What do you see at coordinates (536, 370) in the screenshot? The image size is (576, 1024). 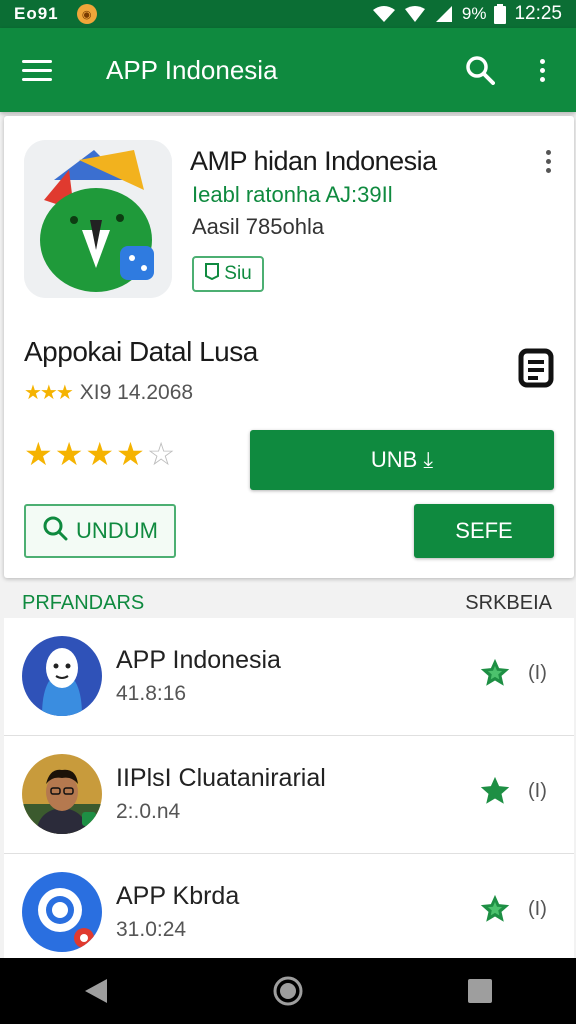 I see `document-icon` at bounding box center [536, 370].